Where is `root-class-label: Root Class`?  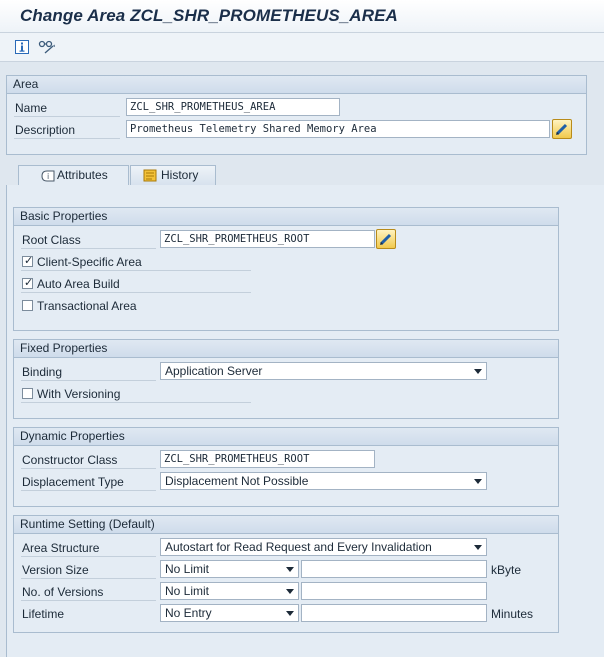
root-class-label: Root Class is located at coordinates (51, 240).